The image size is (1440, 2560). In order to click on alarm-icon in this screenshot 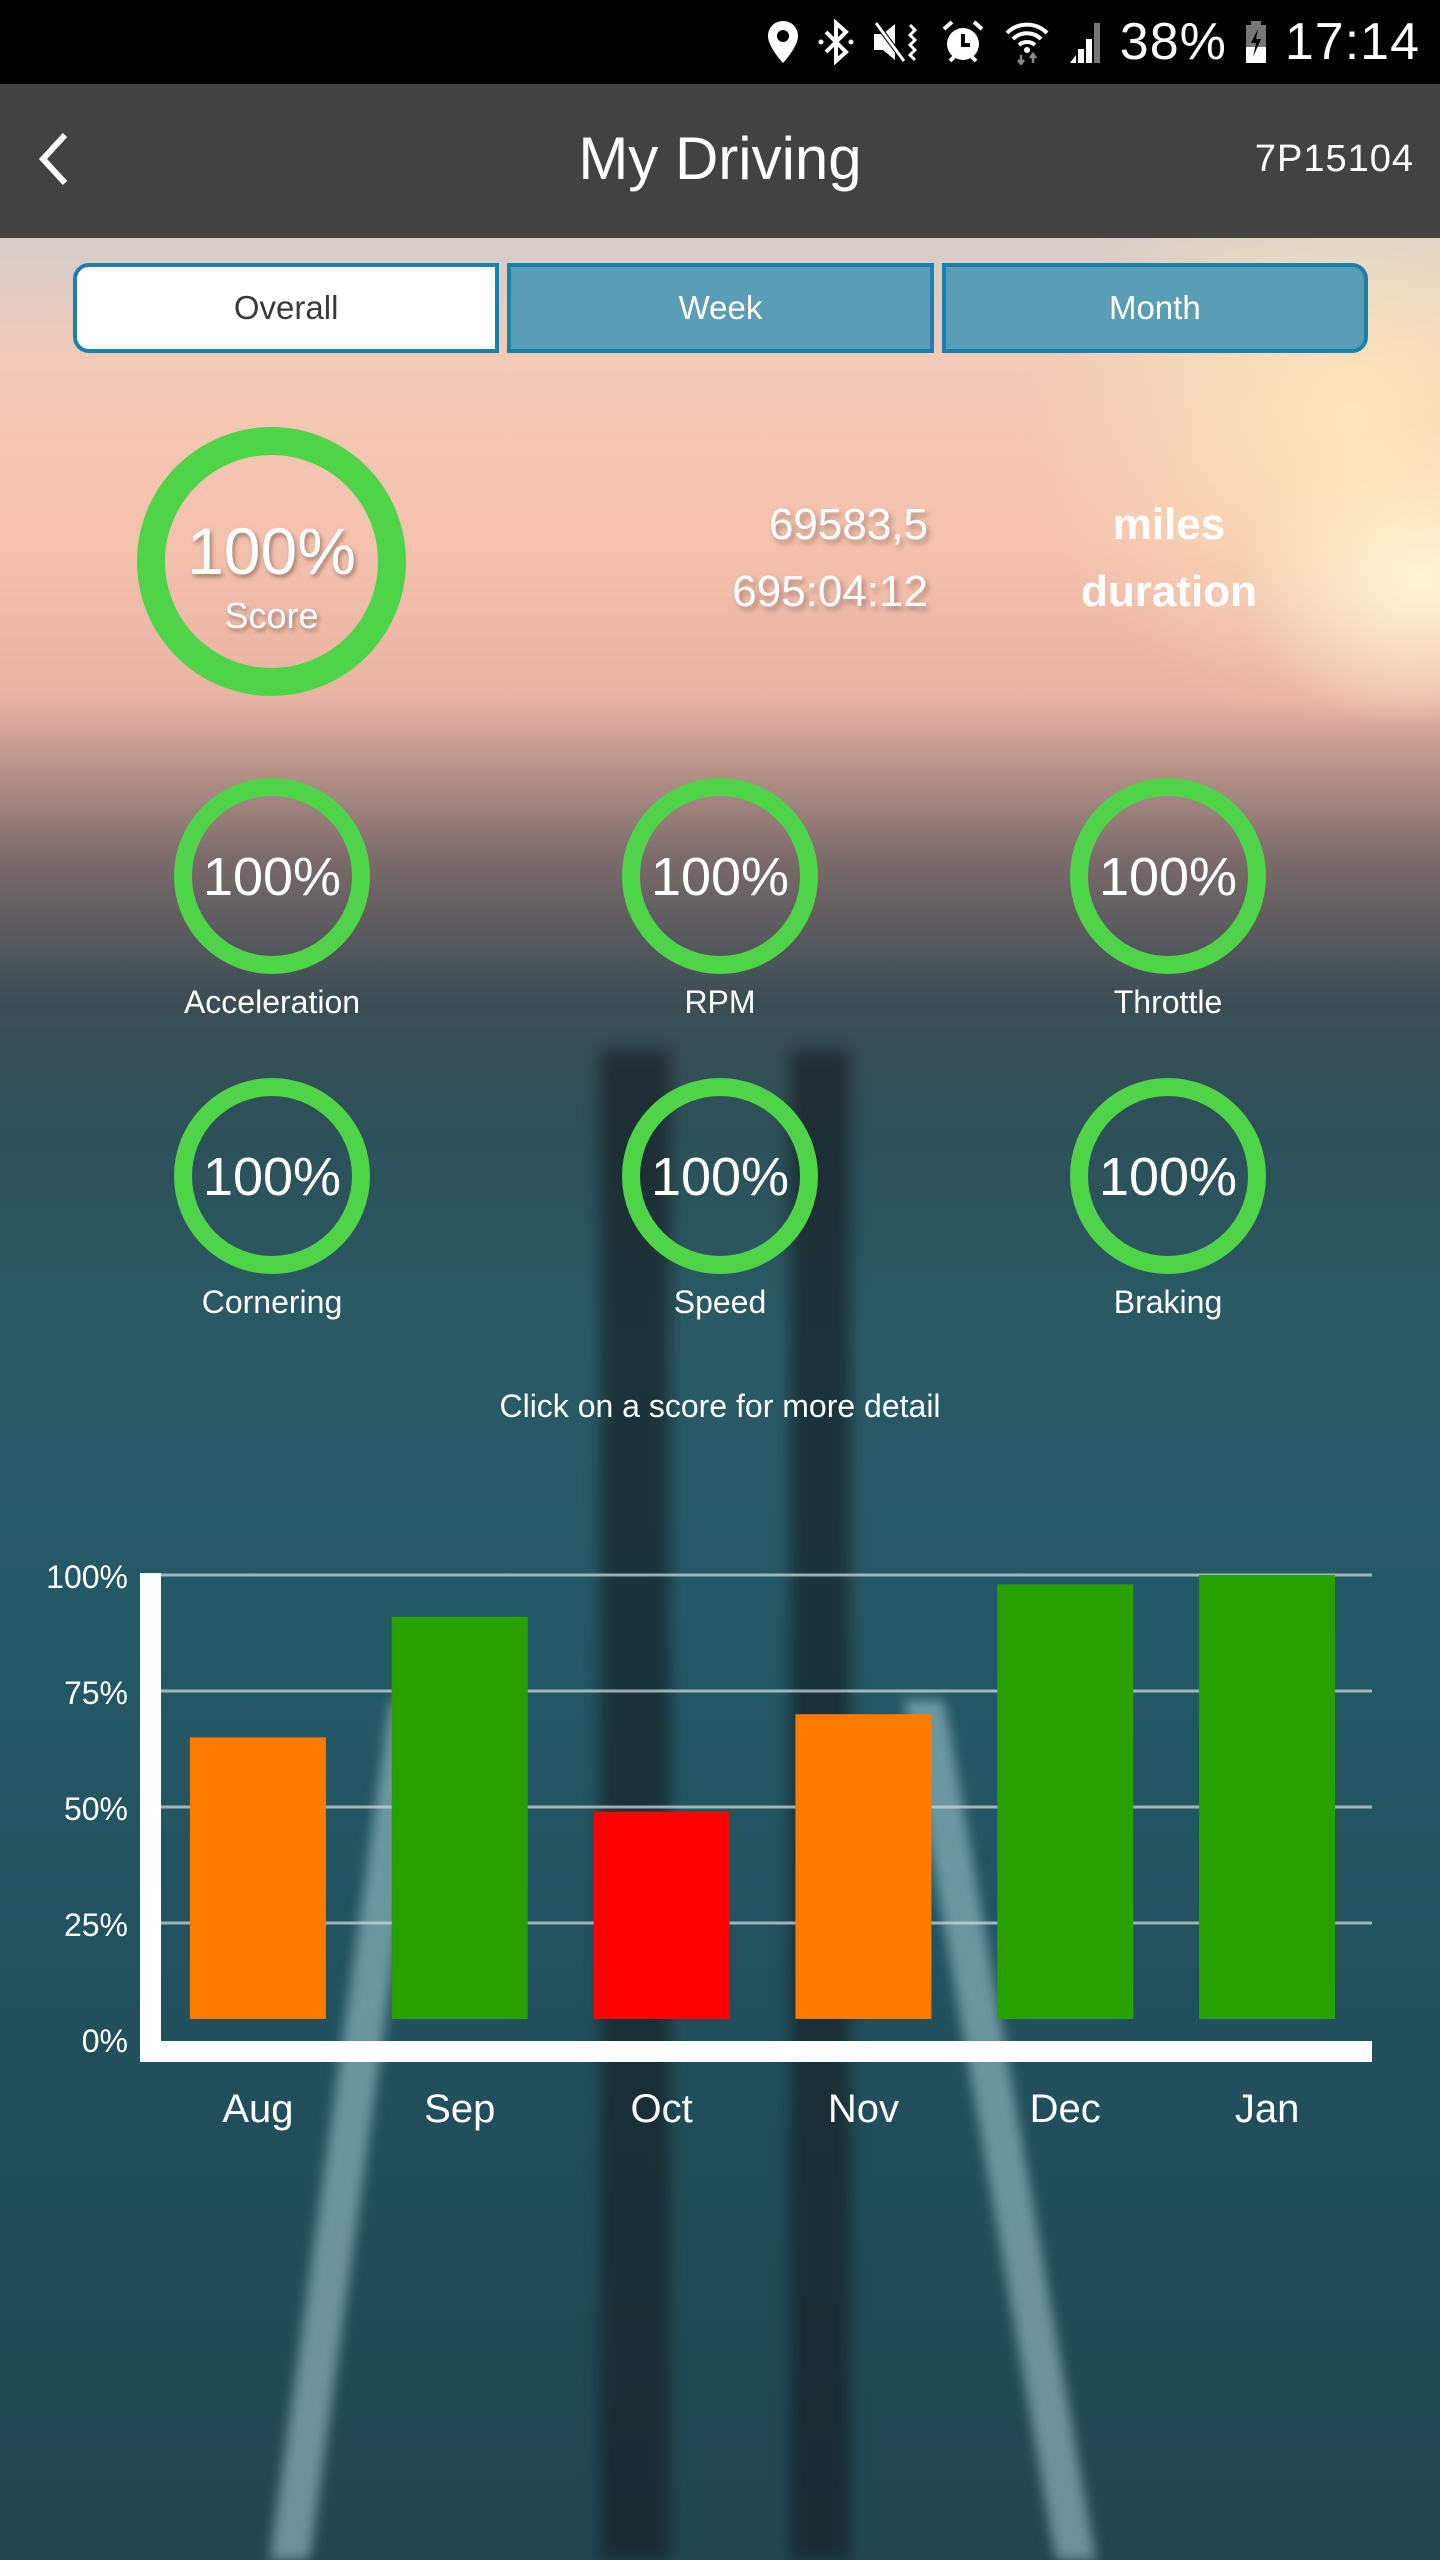, I will do `click(963, 42)`.